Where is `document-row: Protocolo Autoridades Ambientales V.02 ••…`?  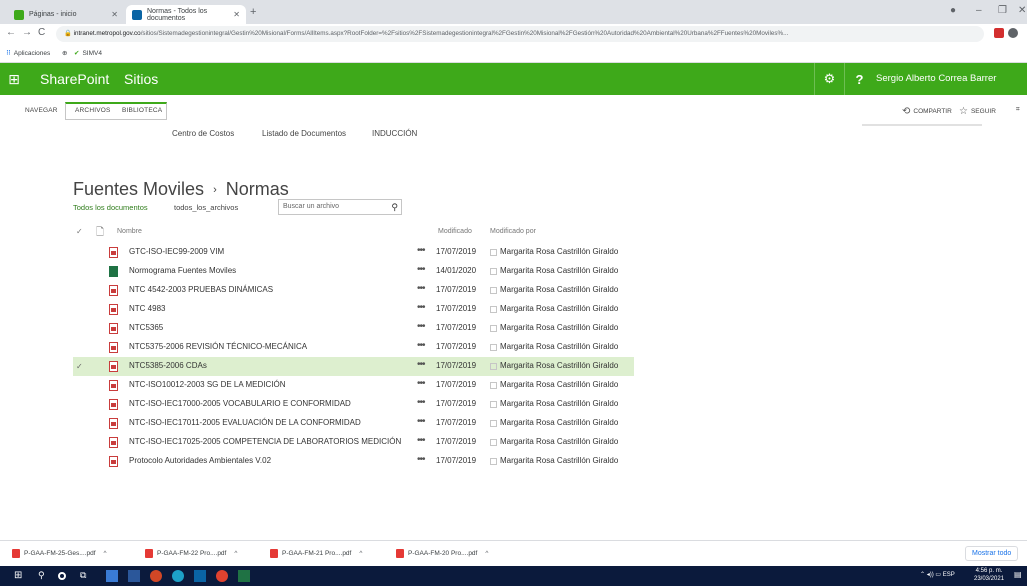
document-row: Protocolo Autoridades Ambientales V.02 ••… is located at coordinates (353, 461).